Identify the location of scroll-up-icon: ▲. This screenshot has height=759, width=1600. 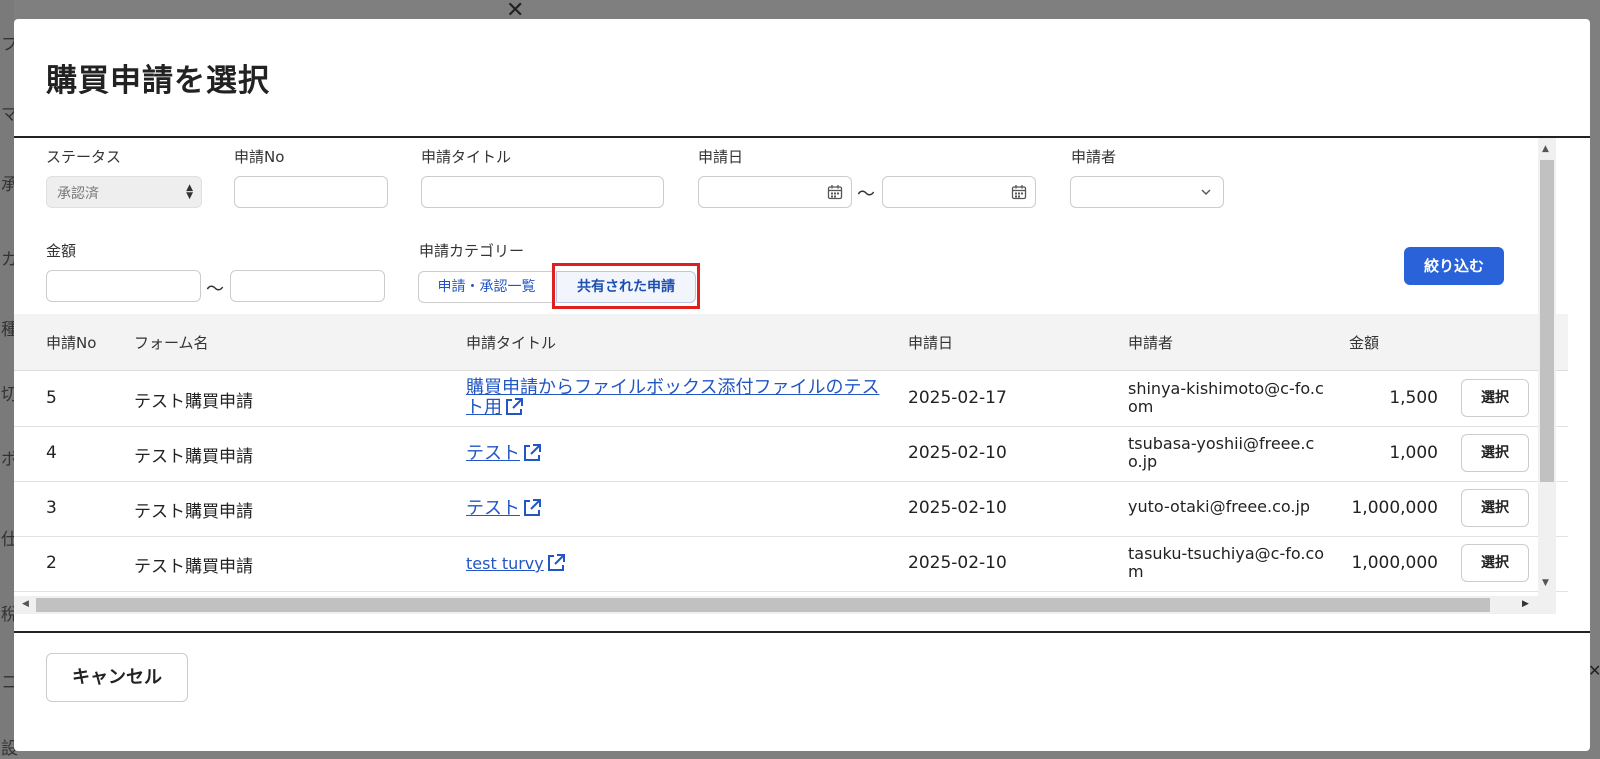
(1545, 149).